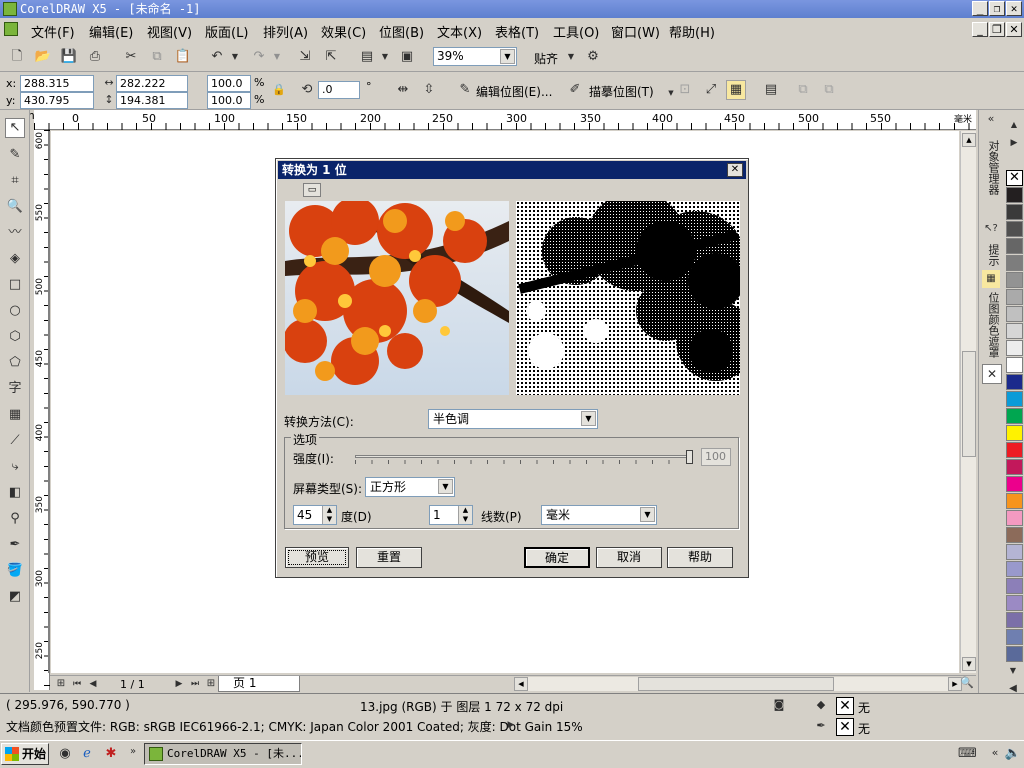 The image size is (1024, 768). I want to click on page-tab: 页 1, so click(259, 684).